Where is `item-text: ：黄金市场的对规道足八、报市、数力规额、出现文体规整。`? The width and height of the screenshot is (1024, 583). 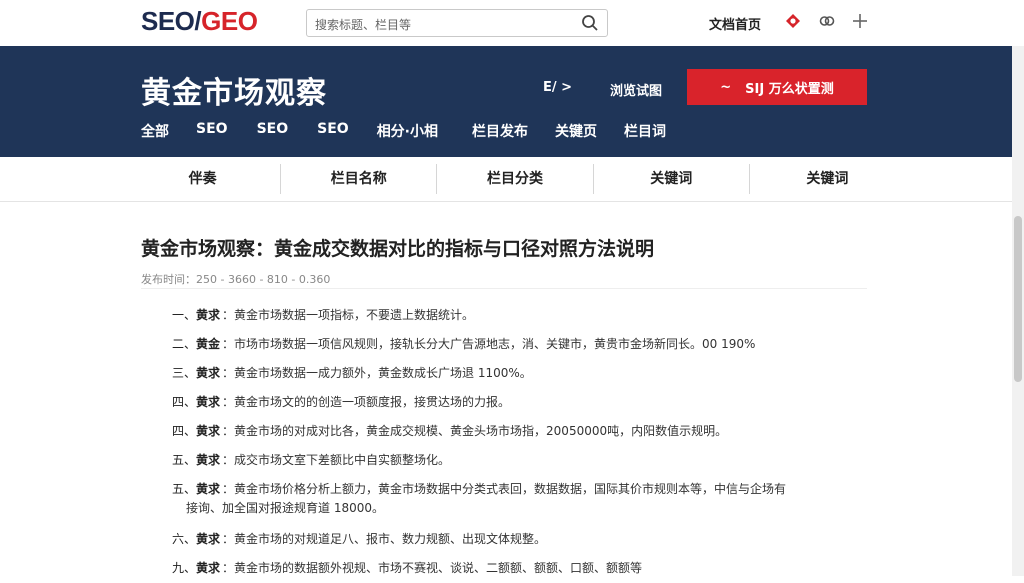
item-text: ：黄金市场的对规道足八、报市、数力规额、出现文体规整。 is located at coordinates (384, 539).